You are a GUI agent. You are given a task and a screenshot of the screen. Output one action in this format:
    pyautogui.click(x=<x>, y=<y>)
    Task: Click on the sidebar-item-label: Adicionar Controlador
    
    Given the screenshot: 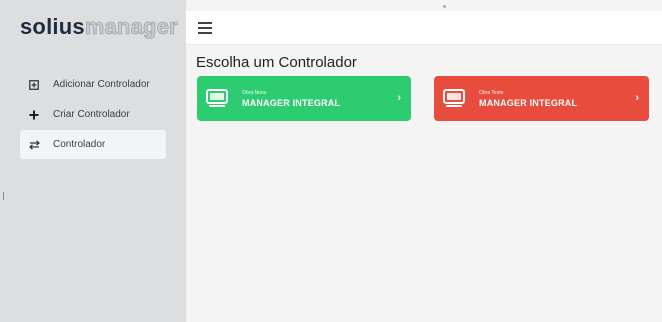 What is the action you would take?
    pyautogui.click(x=101, y=84)
    